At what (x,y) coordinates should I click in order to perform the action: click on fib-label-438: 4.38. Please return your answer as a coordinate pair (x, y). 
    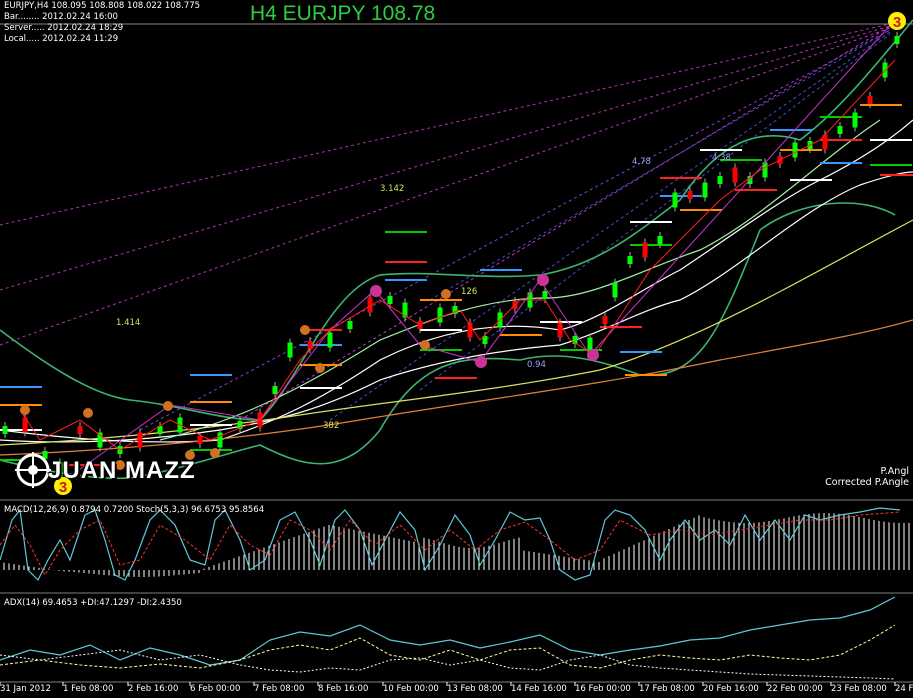
    Looking at the image, I should click on (721, 158).